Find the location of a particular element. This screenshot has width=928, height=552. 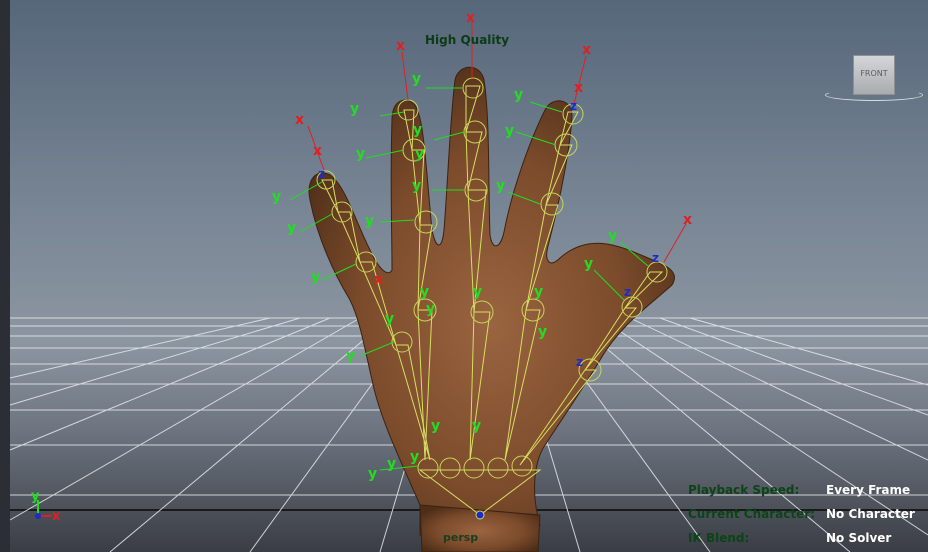

view-cube-label: FRONT is located at coordinates (874, 73).